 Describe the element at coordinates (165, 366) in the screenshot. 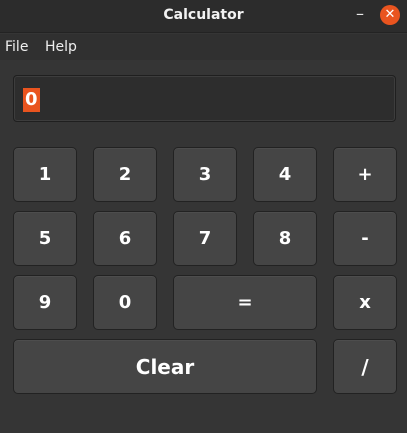

I see `clear-button: Clear` at that location.